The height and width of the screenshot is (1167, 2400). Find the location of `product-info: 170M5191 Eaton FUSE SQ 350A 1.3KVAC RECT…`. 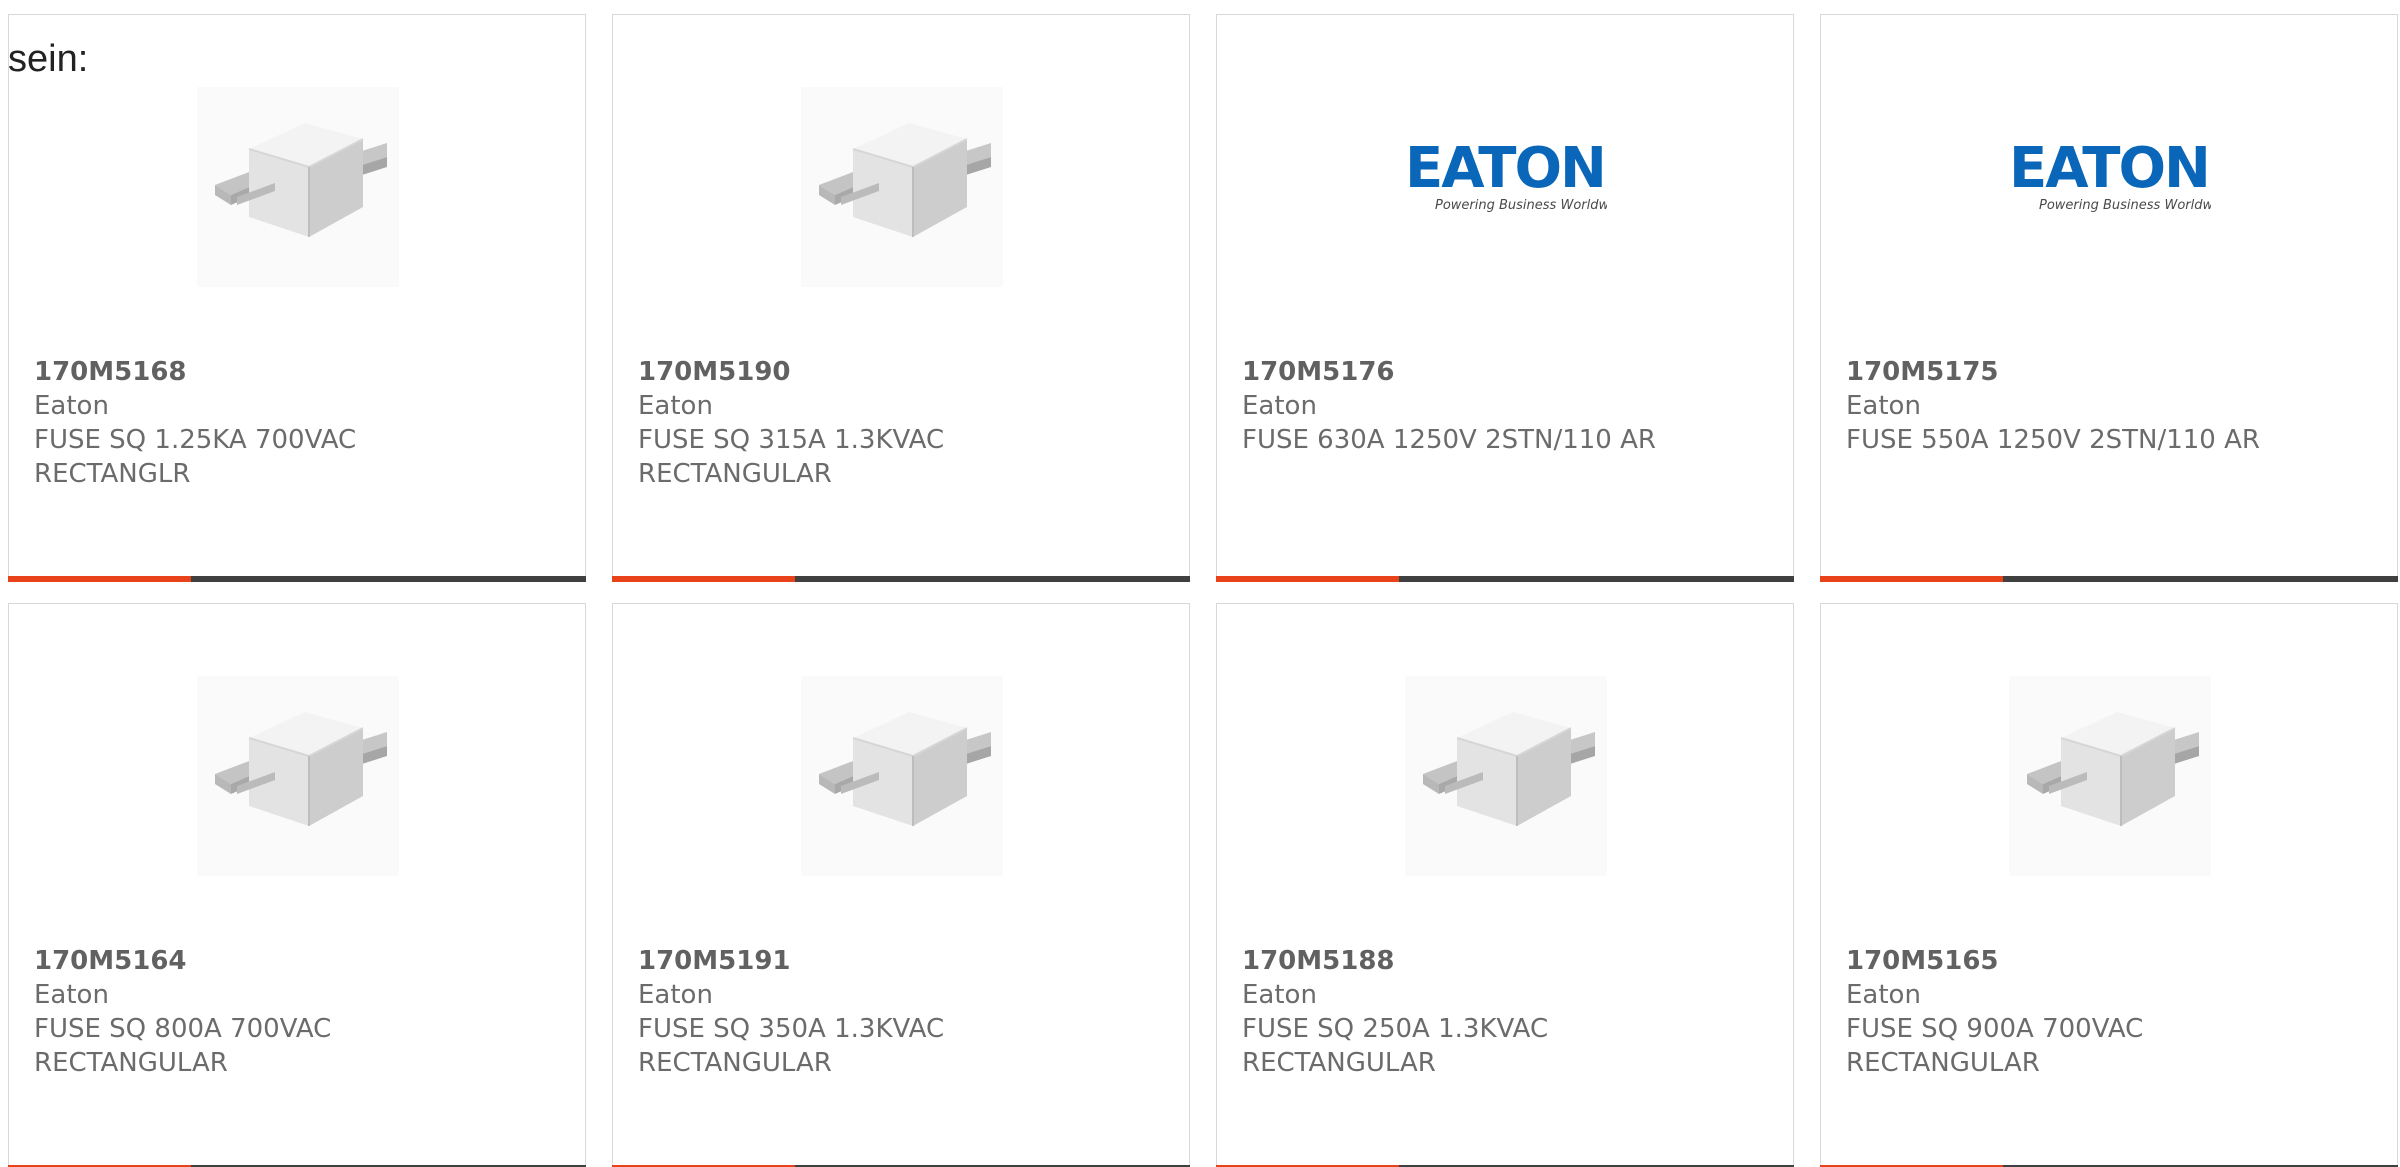

product-info: 170M5191 Eaton FUSE SQ 350A 1.3KVAC RECT… is located at coordinates (903, 1012).